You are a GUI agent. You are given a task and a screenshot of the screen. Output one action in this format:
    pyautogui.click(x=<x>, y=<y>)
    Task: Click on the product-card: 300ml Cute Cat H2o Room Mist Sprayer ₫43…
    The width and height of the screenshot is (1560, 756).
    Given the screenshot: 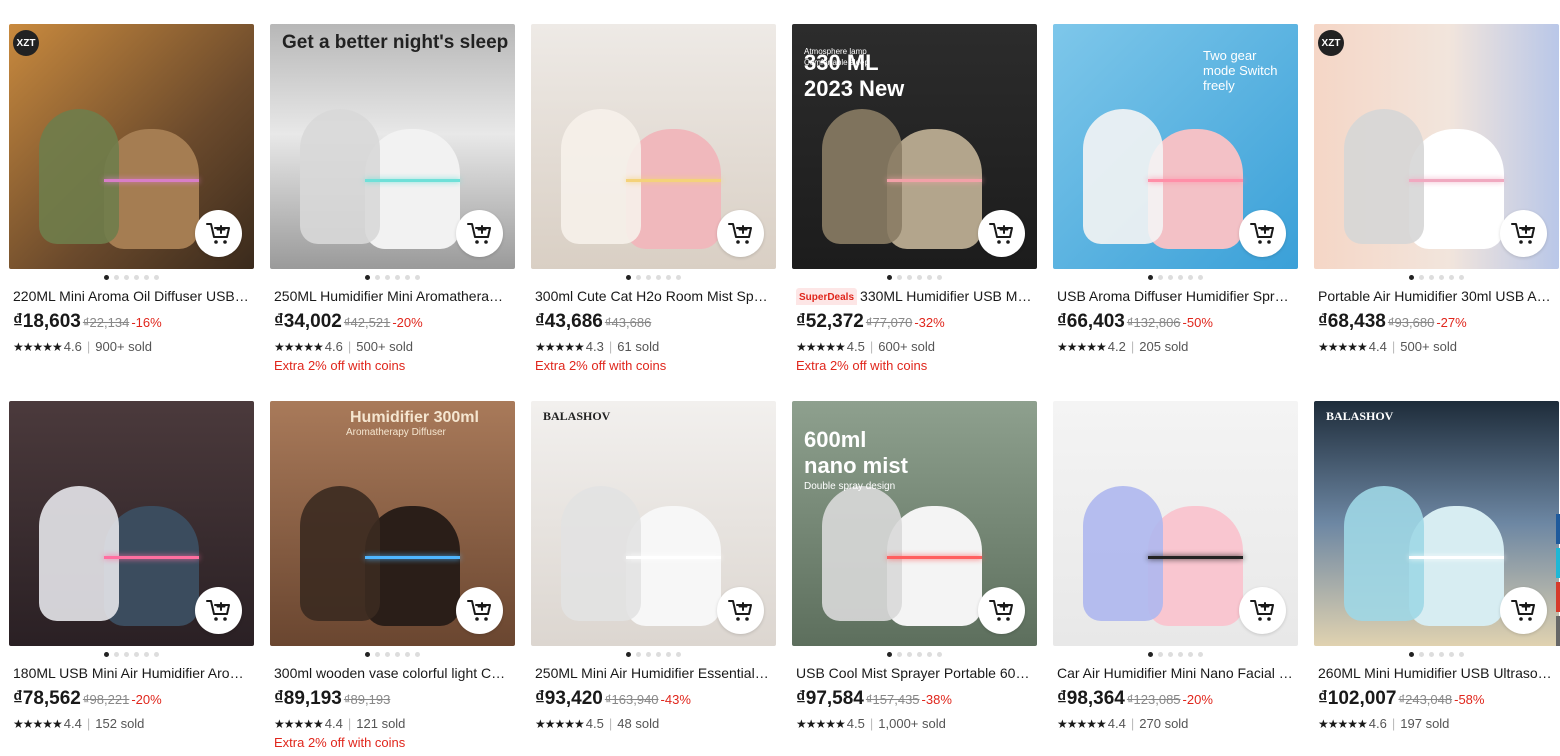 What is the action you would take?
    pyautogui.click(x=653, y=201)
    